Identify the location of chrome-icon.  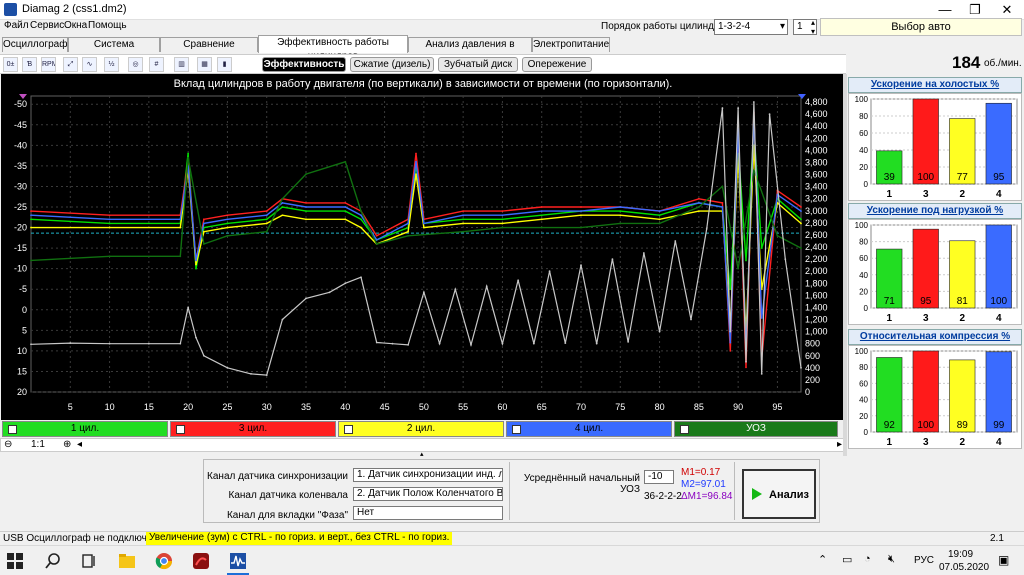
(164, 561).